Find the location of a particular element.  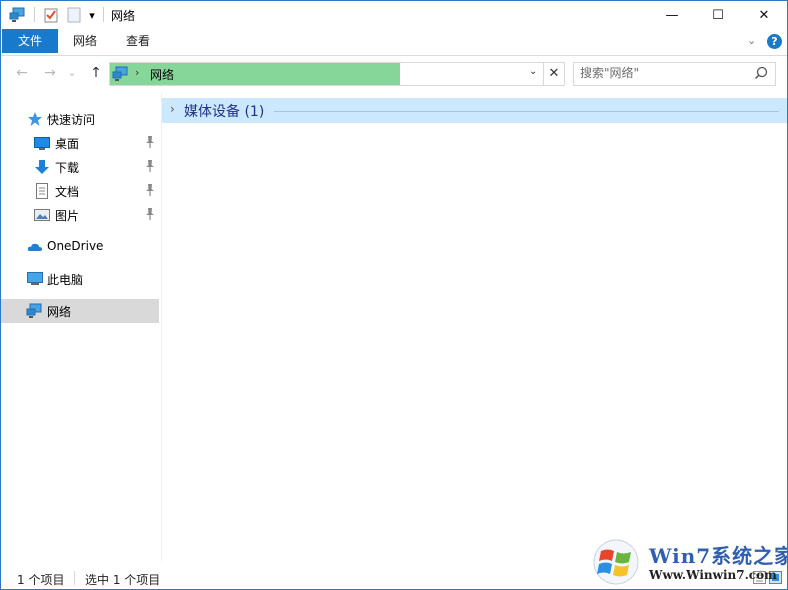

star-icon is located at coordinates (35, 119).